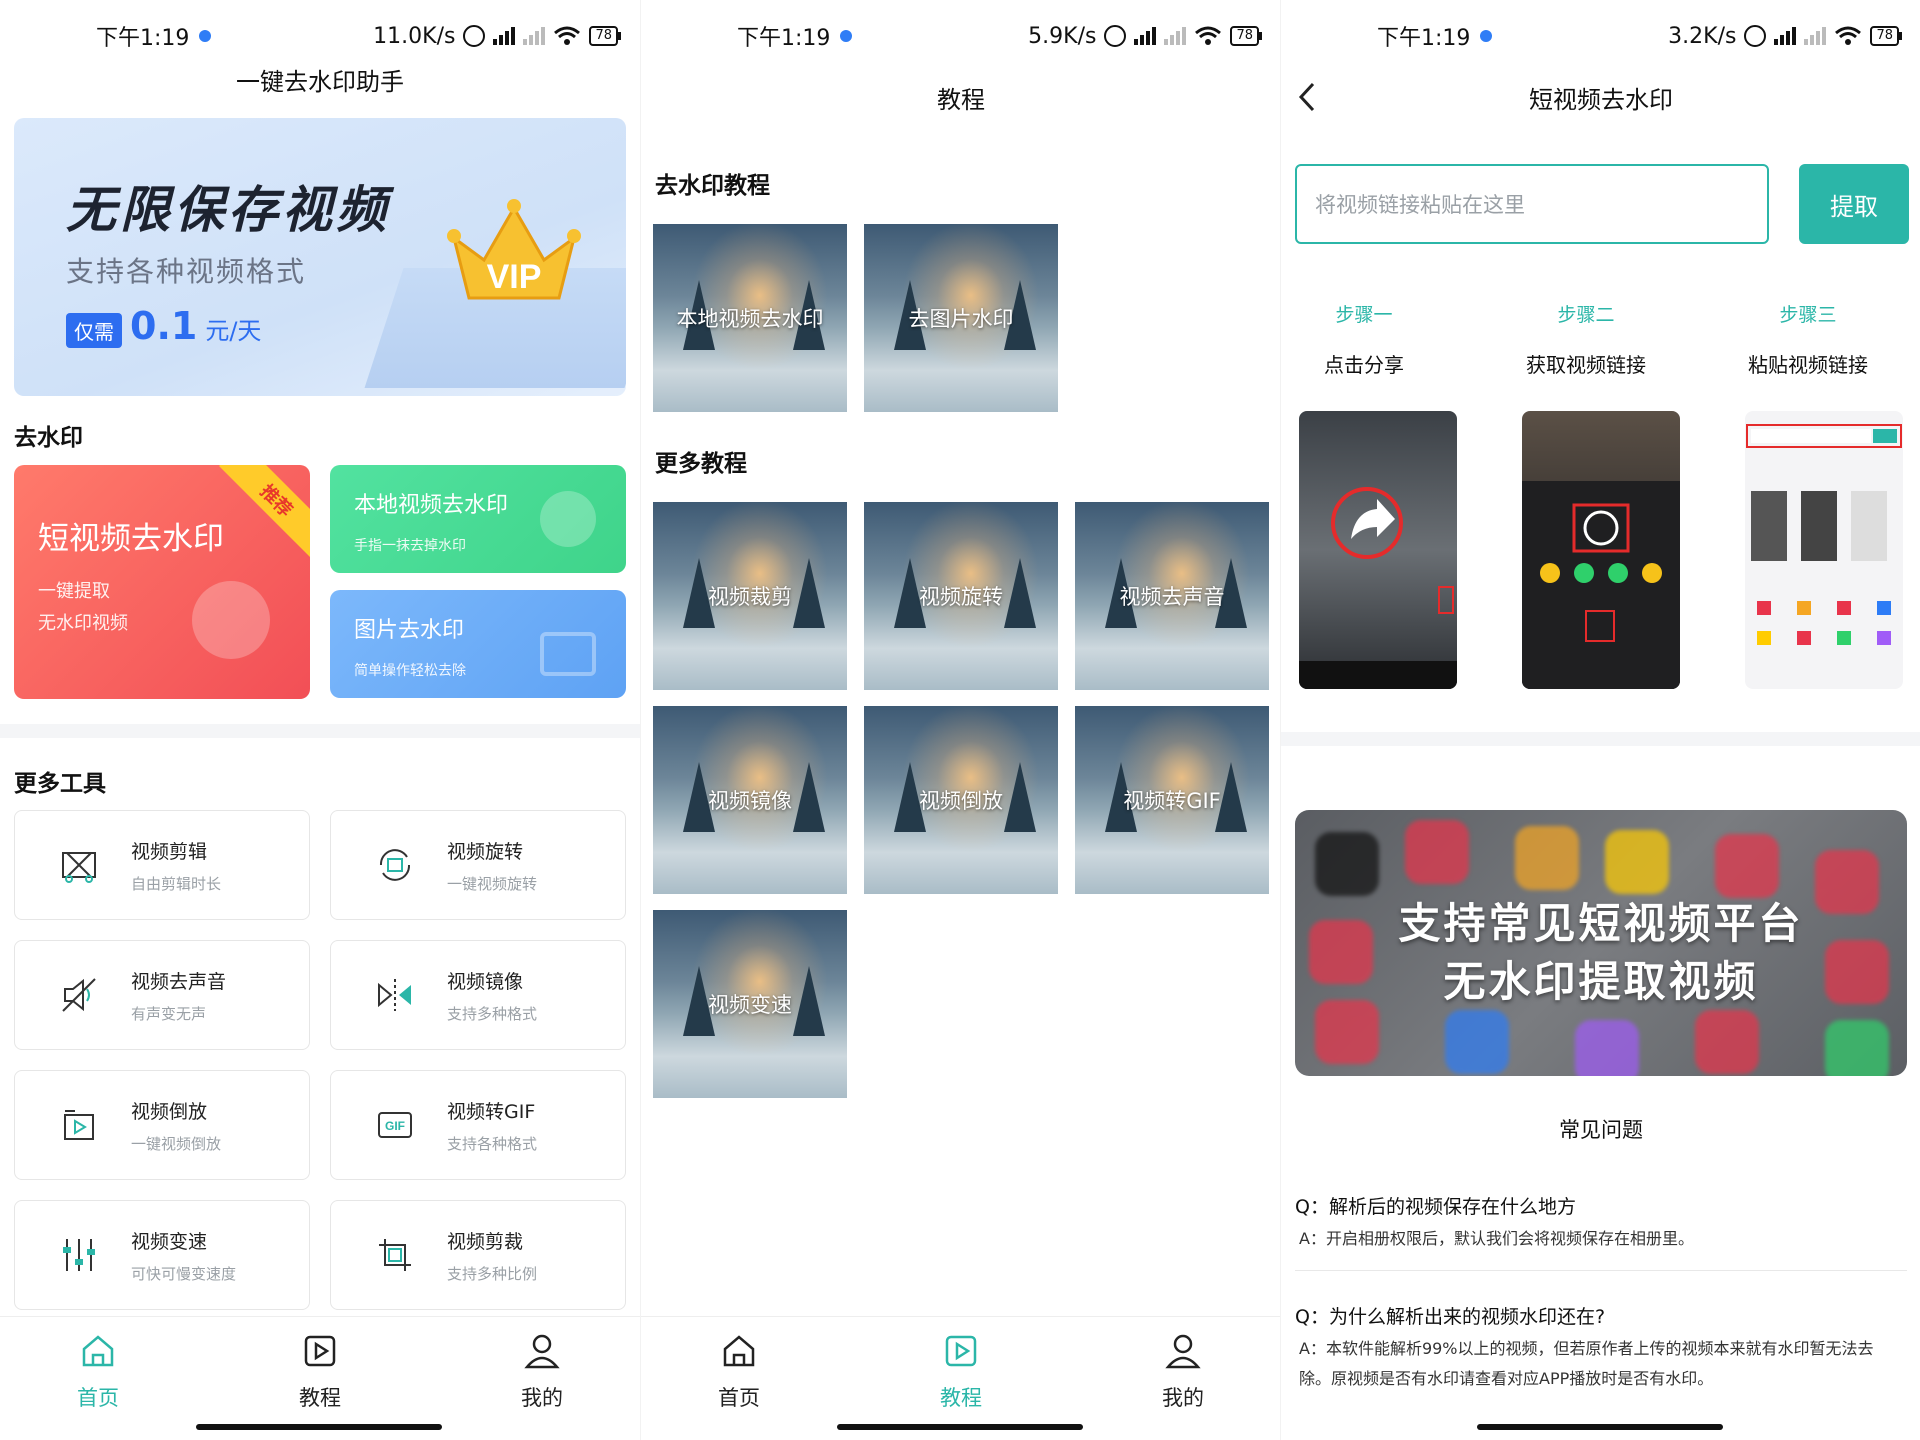 The image size is (1920, 1440). I want to click on tool-name: 视频倒放, so click(169, 1112).